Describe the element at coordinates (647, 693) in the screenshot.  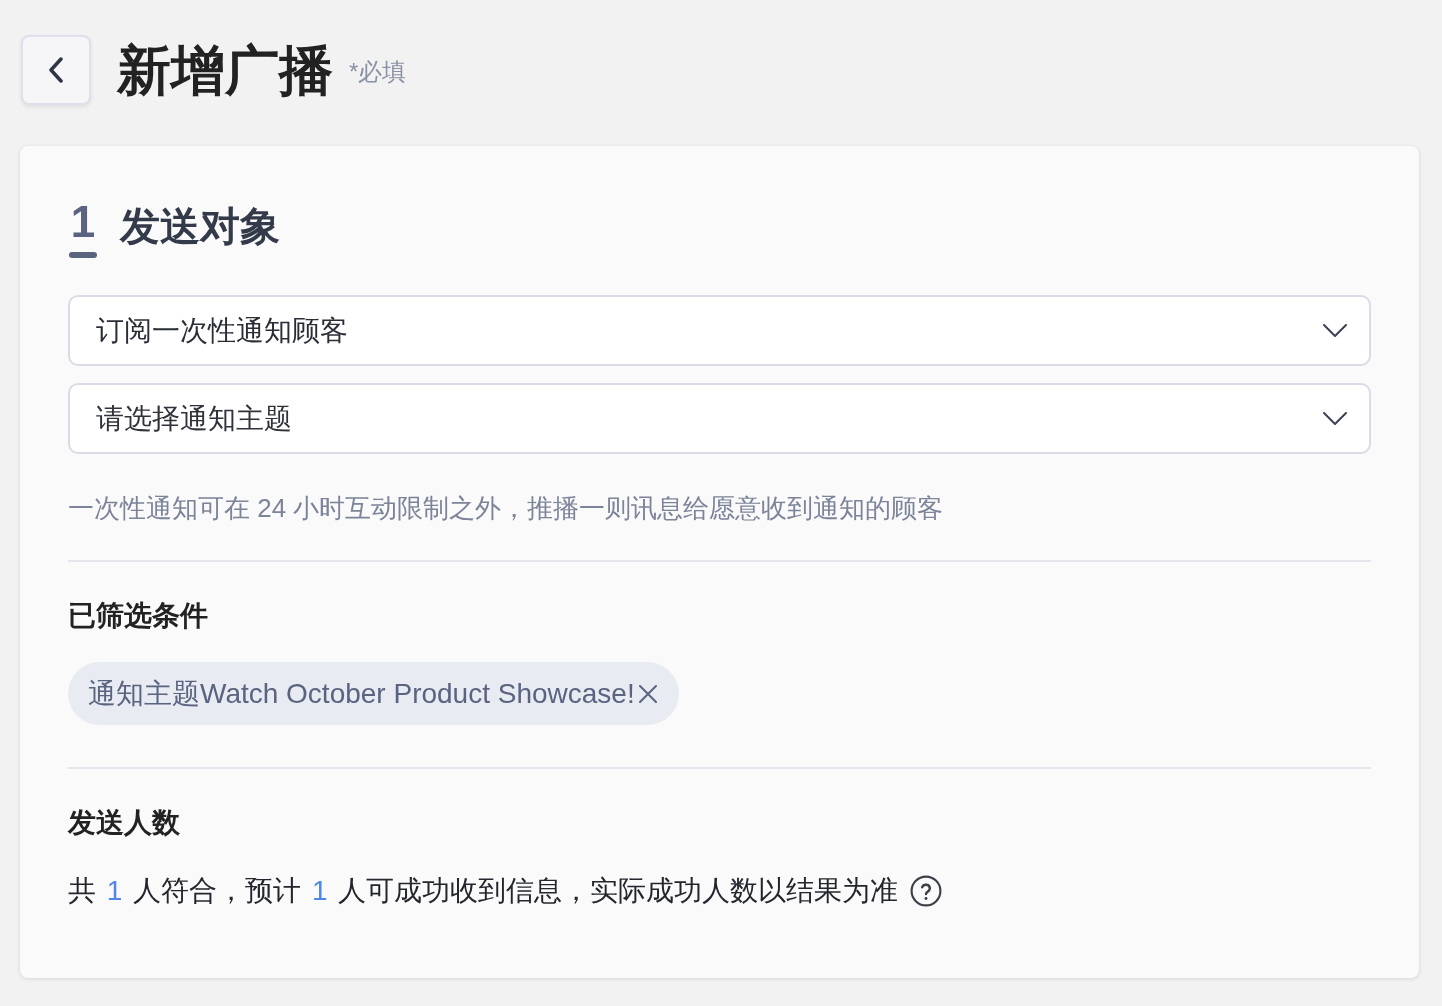
I see `close-icon` at that location.